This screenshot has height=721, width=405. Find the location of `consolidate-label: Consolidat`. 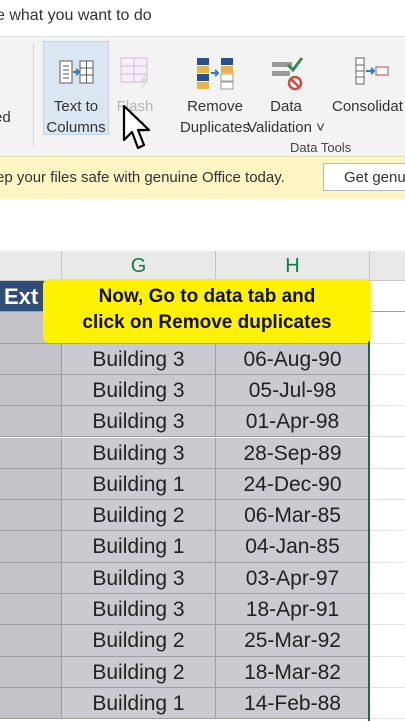

consolidate-label: Consolidat is located at coordinates (367, 106).